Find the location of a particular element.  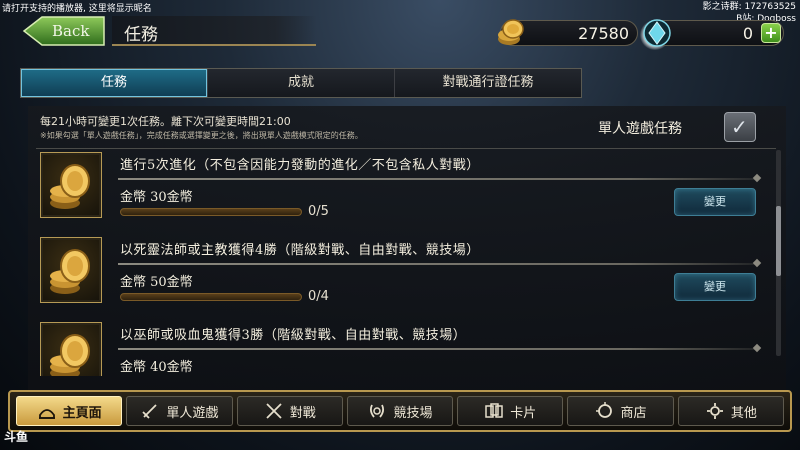

nav-label: 其他 is located at coordinates (743, 413).